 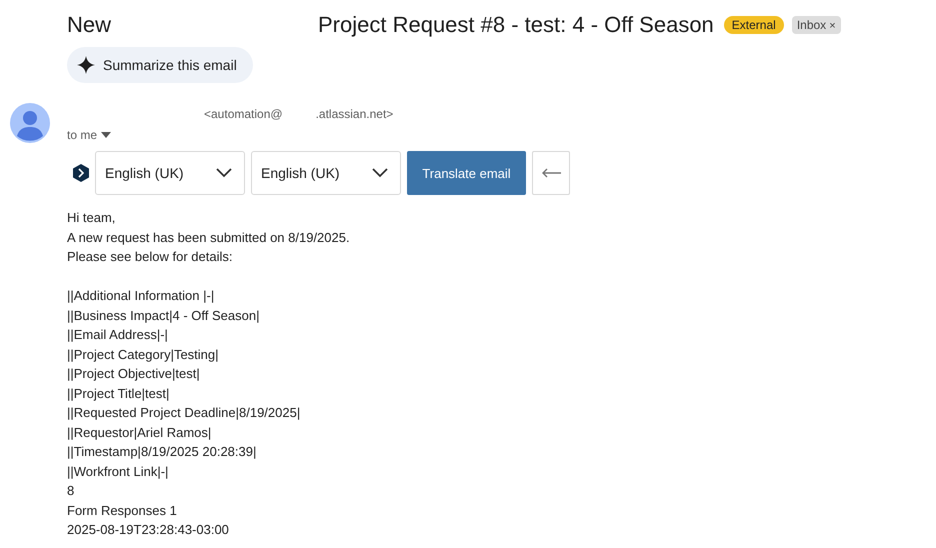 I want to click on translate-button: Translate email, so click(x=466, y=173).